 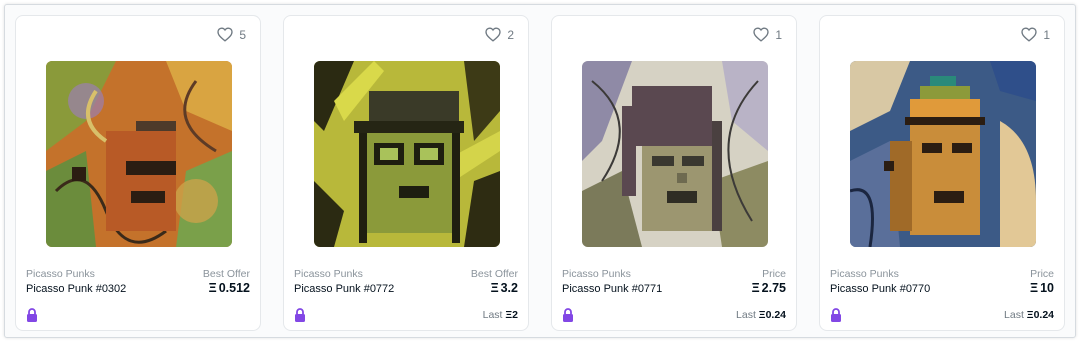 What do you see at coordinates (880, 289) in the screenshot?
I see `nft-name: Picasso Punk #0770` at bounding box center [880, 289].